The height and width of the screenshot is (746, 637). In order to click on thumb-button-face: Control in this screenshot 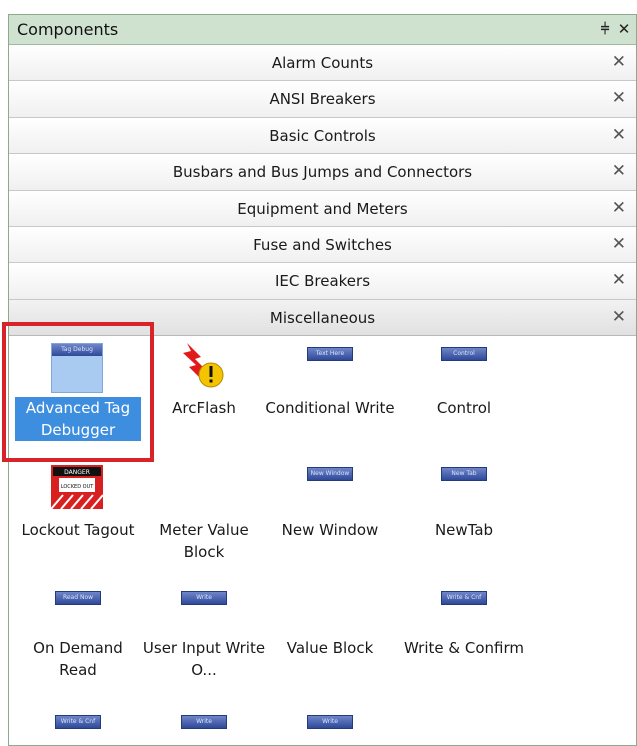, I will do `click(464, 354)`.